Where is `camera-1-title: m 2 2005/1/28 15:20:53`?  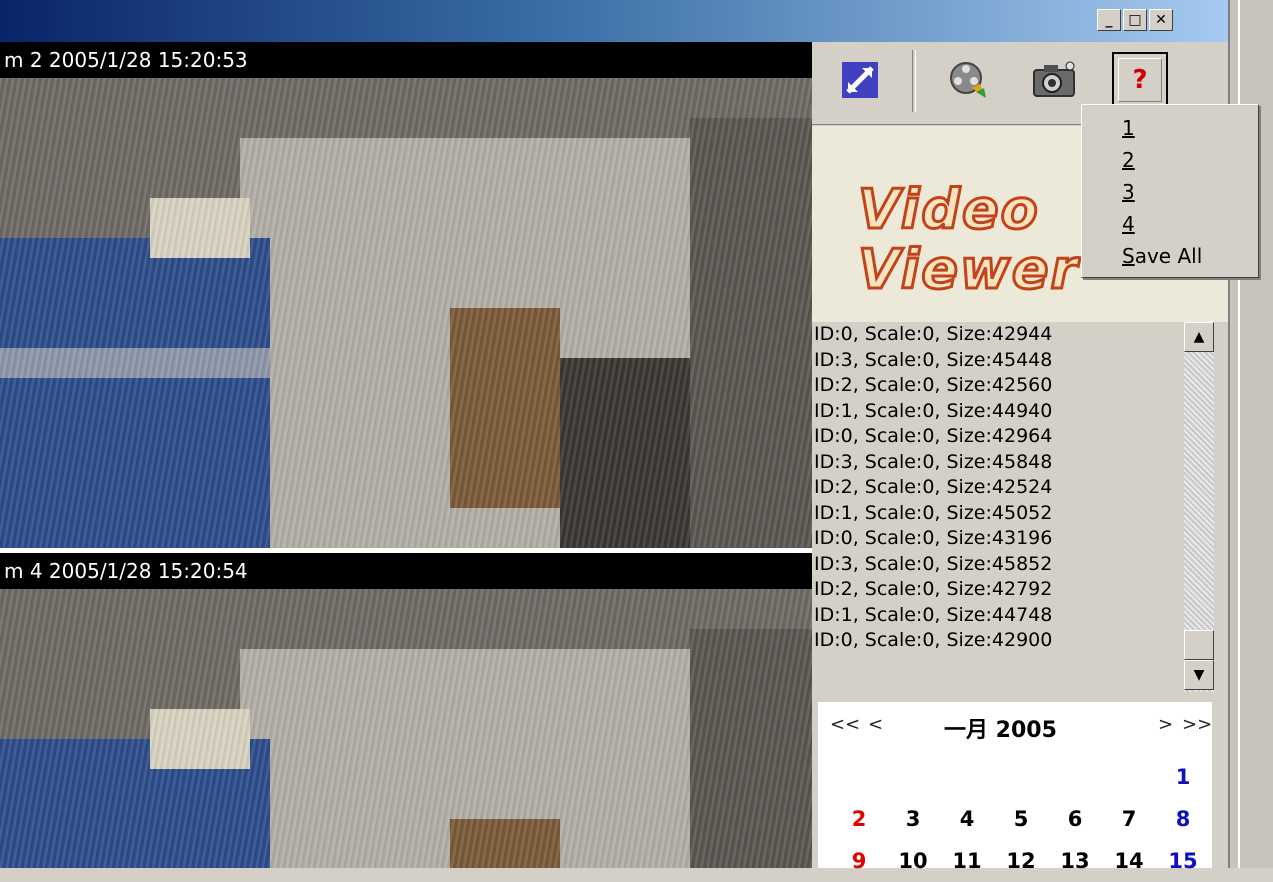
camera-1-title: m 2 2005/1/28 15:20:53 is located at coordinates (406, 60).